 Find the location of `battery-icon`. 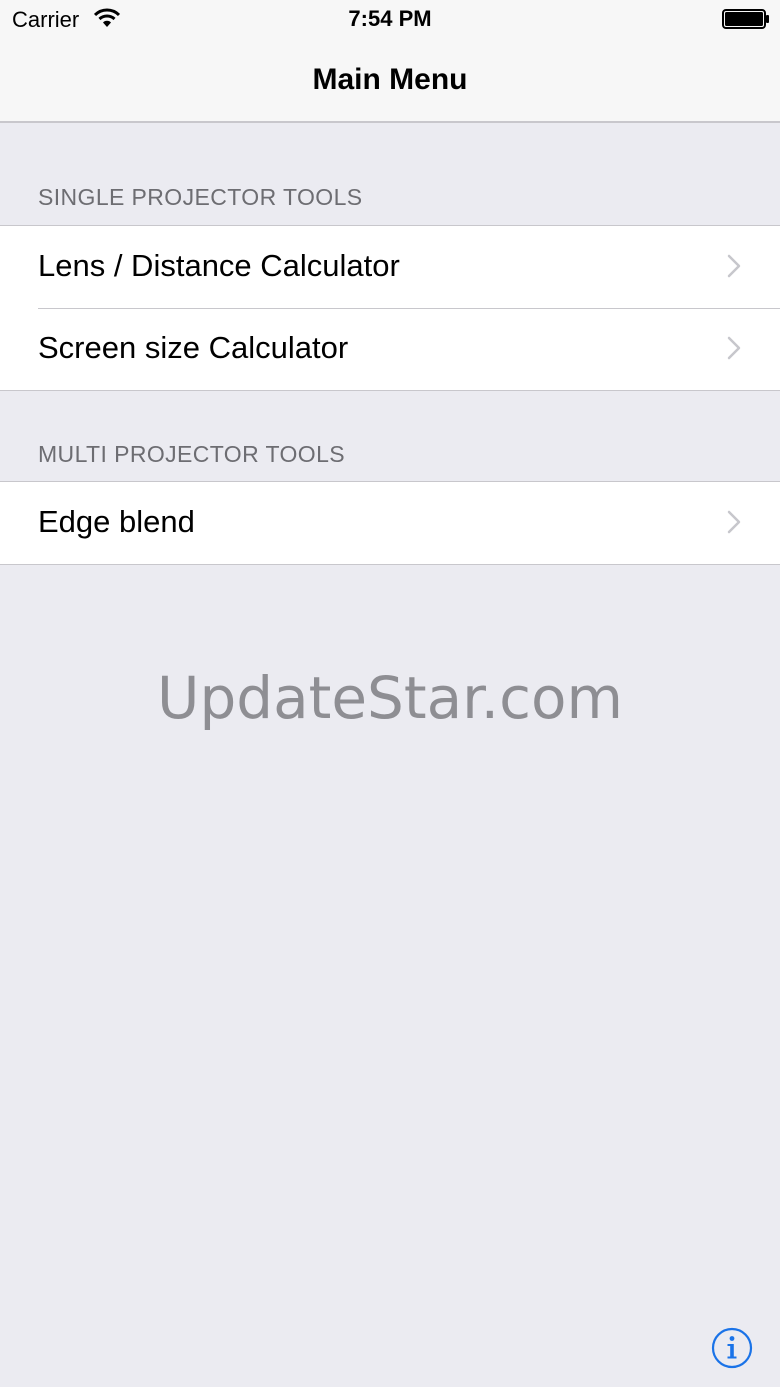

battery-icon is located at coordinates (745, 19).